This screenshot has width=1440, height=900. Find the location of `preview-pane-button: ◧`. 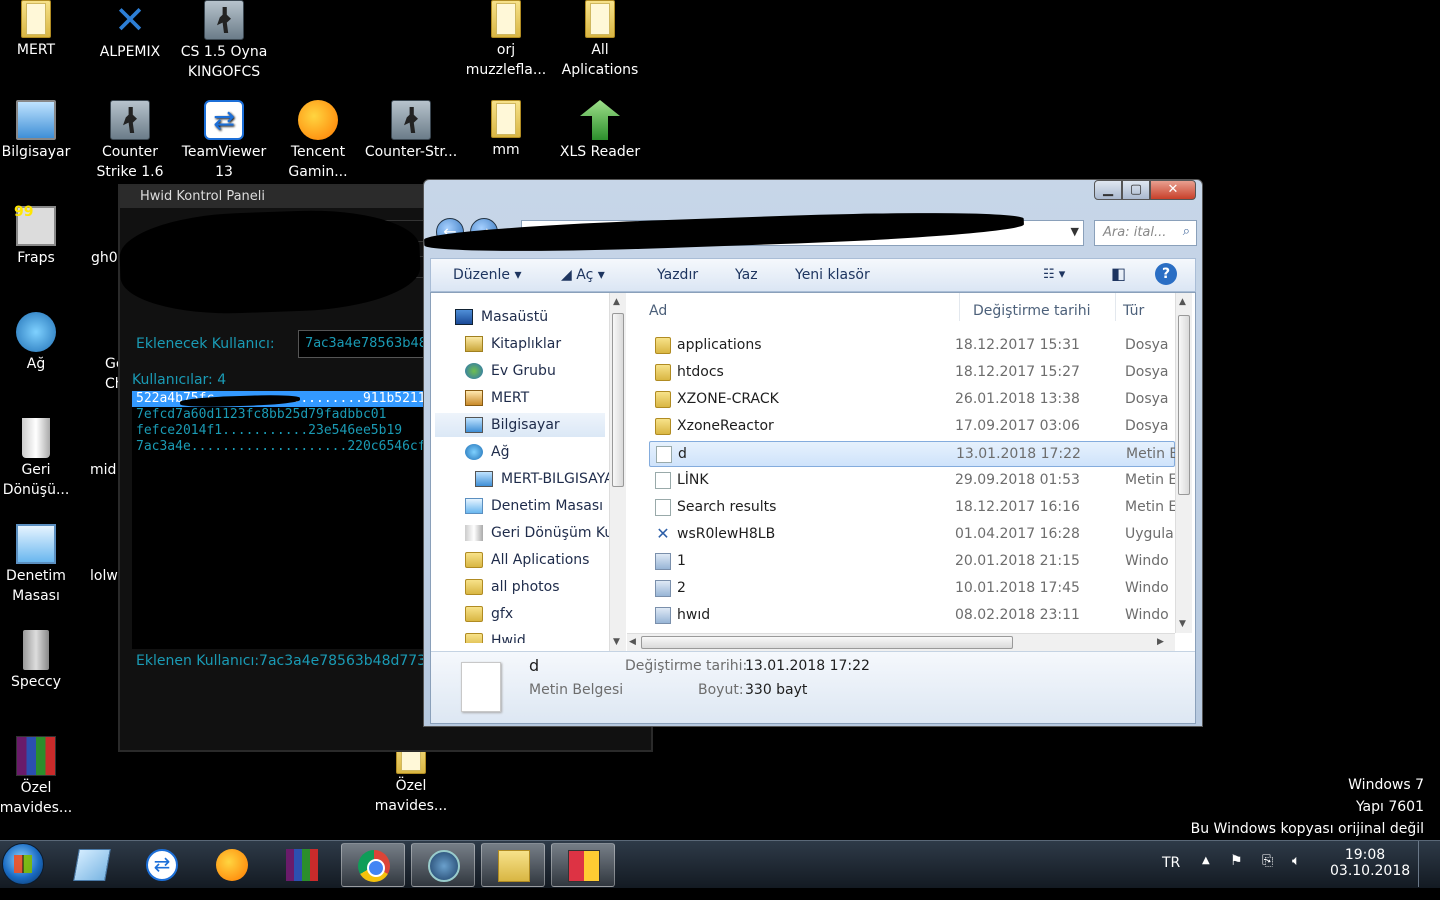

preview-pane-button: ◧ is located at coordinates (1118, 273).